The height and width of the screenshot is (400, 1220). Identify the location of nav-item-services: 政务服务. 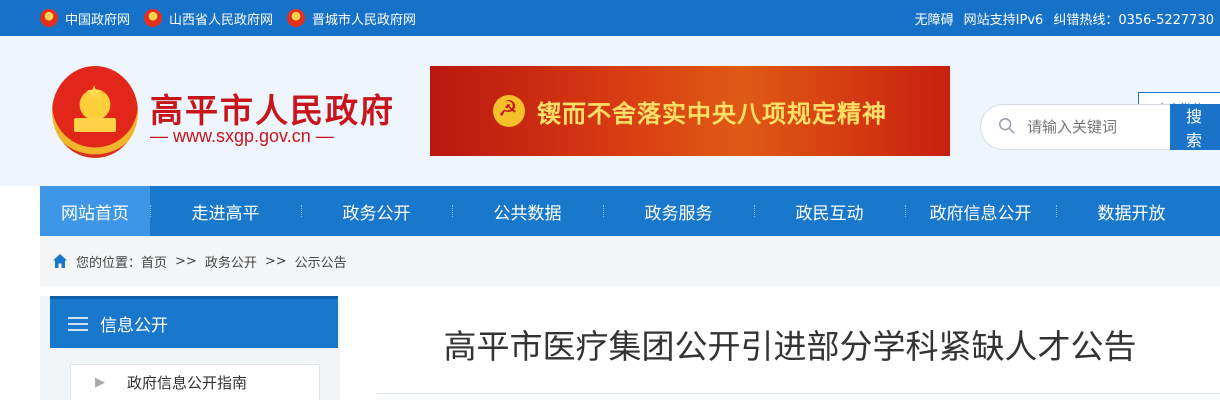
(678, 211).